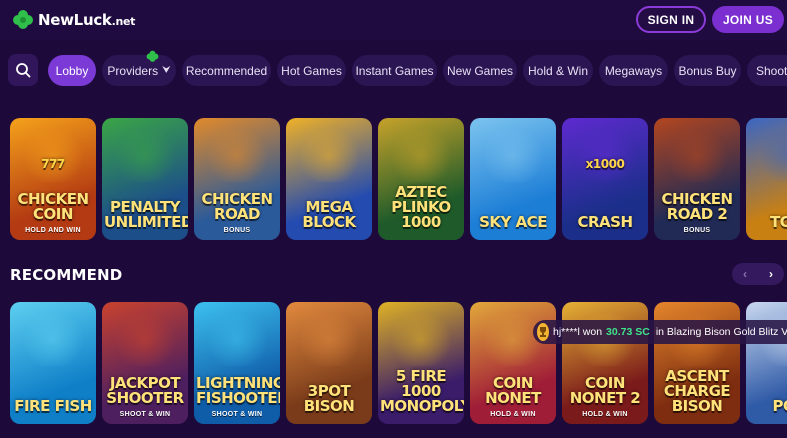  I want to click on featured-game-tile: AZTEC PLINKO 1000, so click(421, 179).